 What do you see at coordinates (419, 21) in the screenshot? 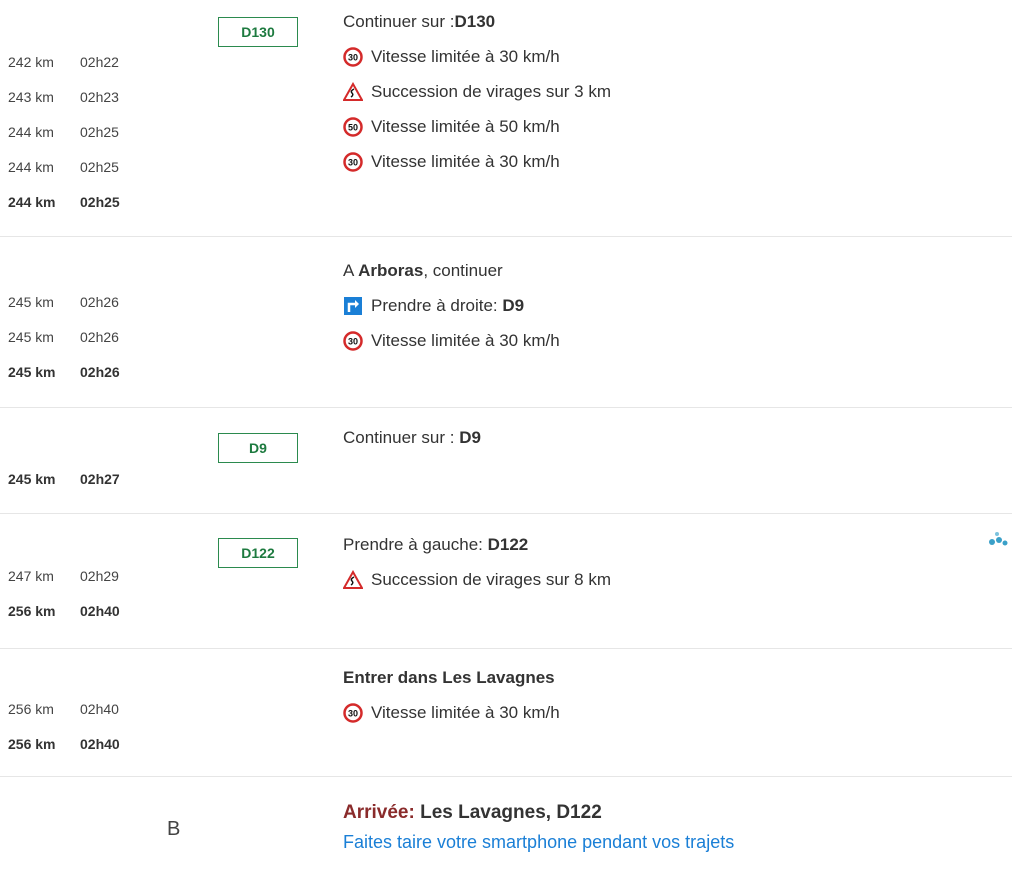
I see `step-heading: Continuer sur : D130` at bounding box center [419, 21].